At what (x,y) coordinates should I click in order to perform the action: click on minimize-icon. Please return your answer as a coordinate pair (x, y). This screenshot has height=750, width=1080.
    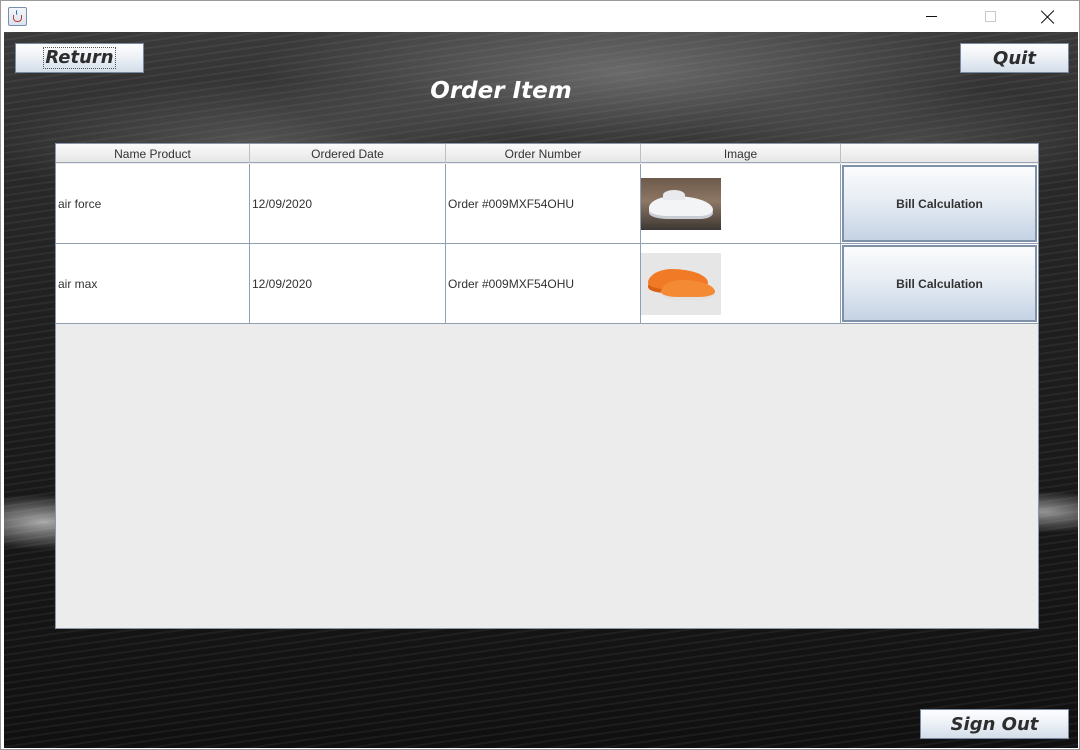
    Looking at the image, I should click on (931, 16).